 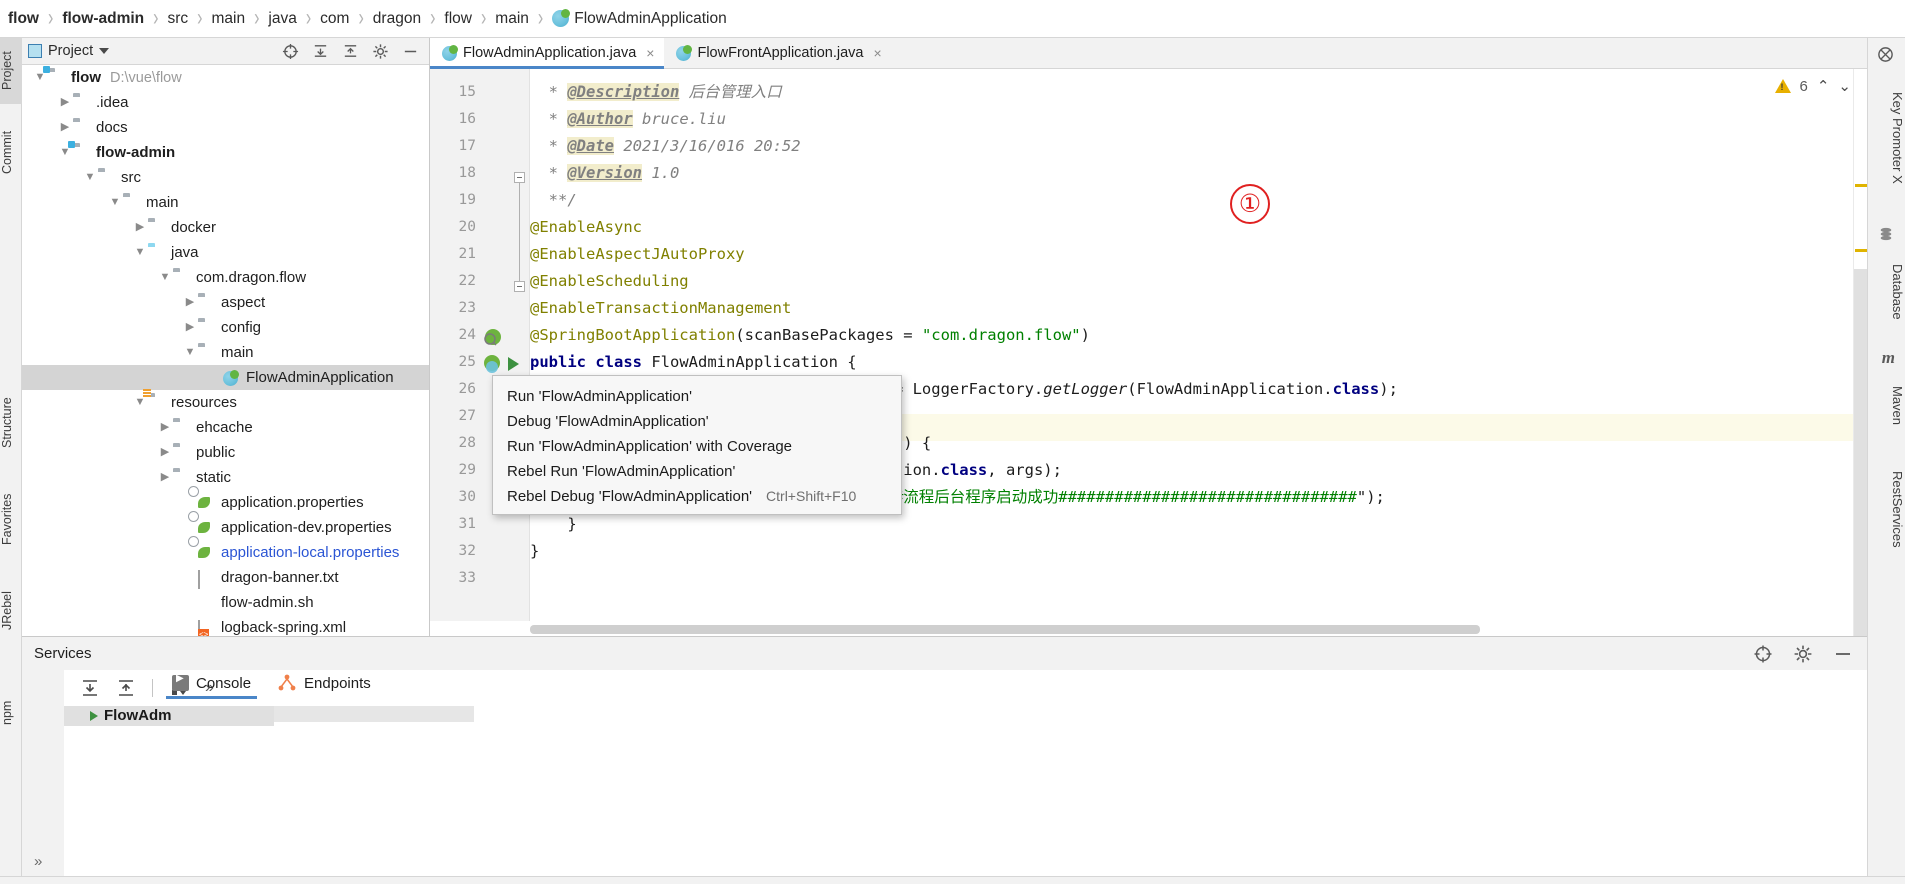 I want to click on tree-item-src: ▼ src, so click(x=225, y=177).